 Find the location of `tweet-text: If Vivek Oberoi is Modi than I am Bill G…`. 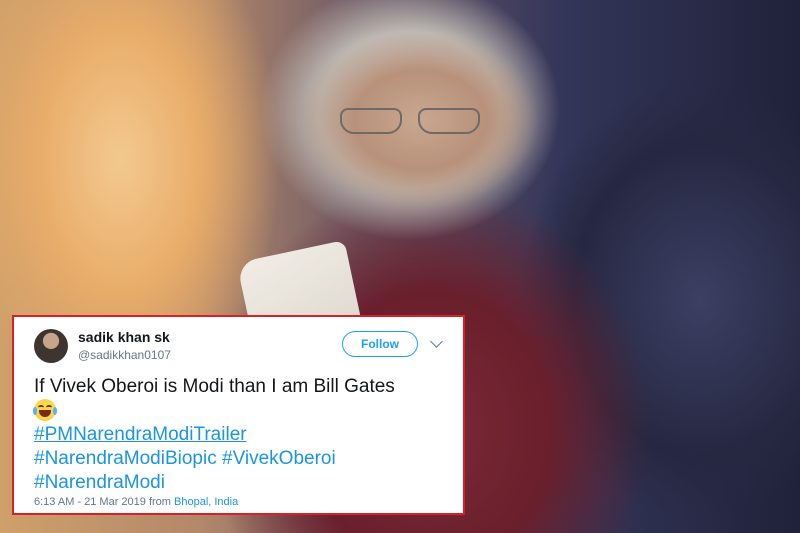

tweet-text: If Vivek Oberoi is Modi than I am Bill G… is located at coordinates (243, 399).